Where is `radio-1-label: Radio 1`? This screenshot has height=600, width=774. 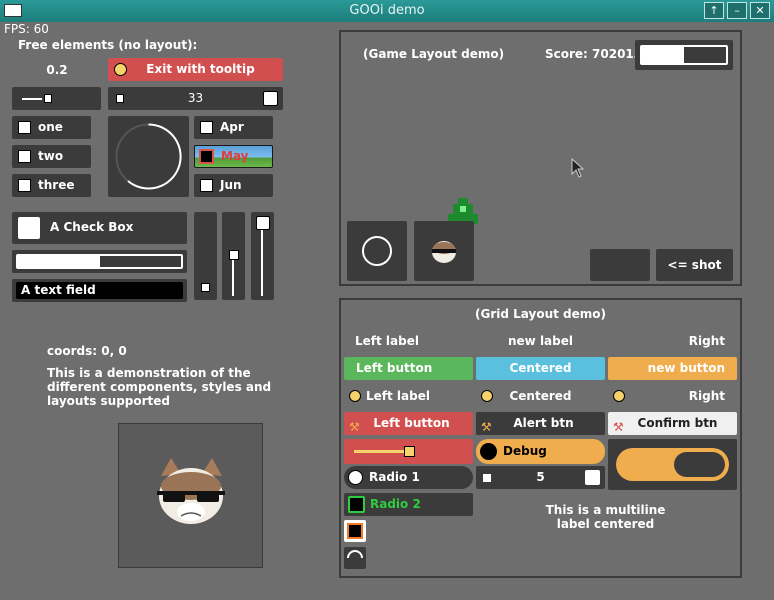
radio-1-label: Radio 1 is located at coordinates (394, 477).